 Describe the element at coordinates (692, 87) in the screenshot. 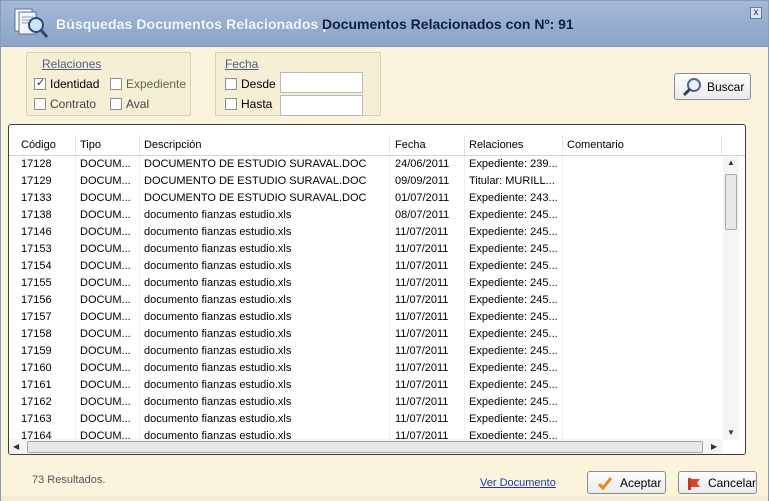

I see `magnifier-icon` at that location.